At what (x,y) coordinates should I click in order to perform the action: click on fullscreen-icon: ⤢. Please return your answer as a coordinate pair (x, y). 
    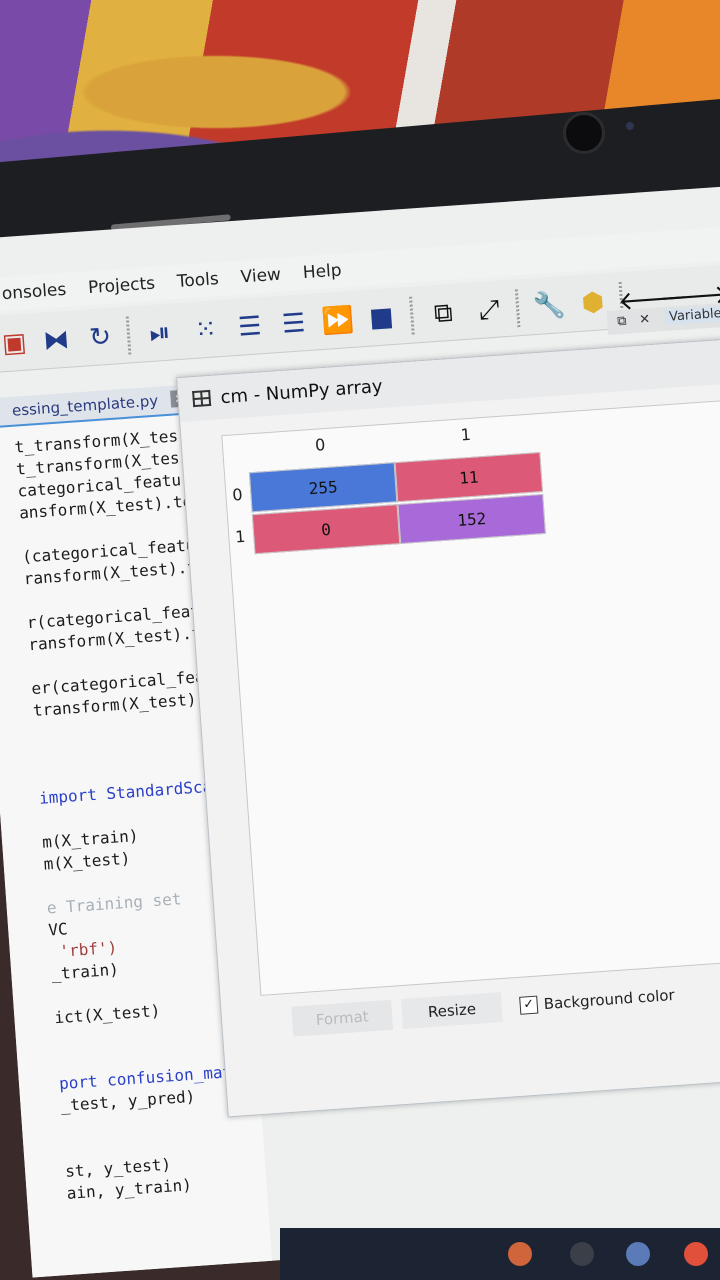
    Looking at the image, I should click on (489, 310).